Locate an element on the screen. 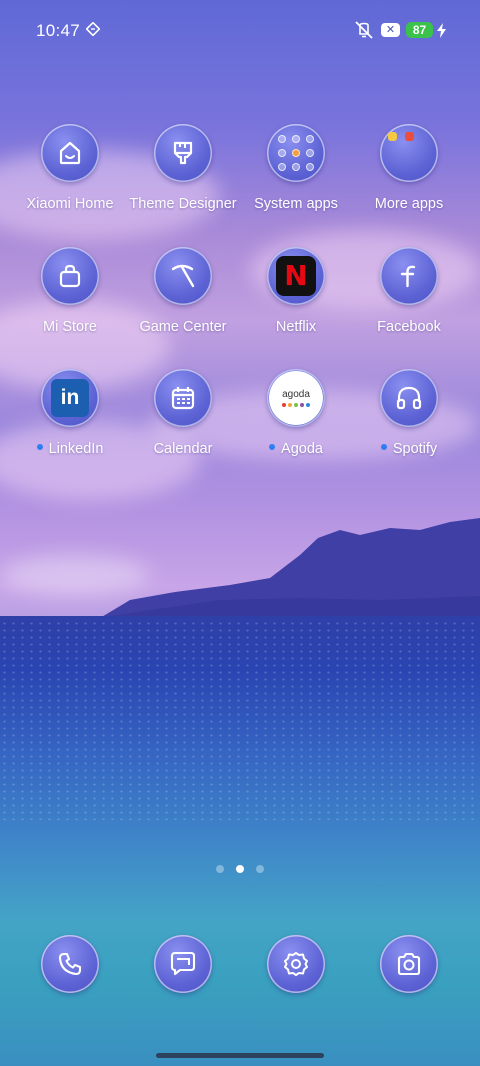 The image size is (480, 1066). mountain-silhouette is located at coordinates (290, 568).